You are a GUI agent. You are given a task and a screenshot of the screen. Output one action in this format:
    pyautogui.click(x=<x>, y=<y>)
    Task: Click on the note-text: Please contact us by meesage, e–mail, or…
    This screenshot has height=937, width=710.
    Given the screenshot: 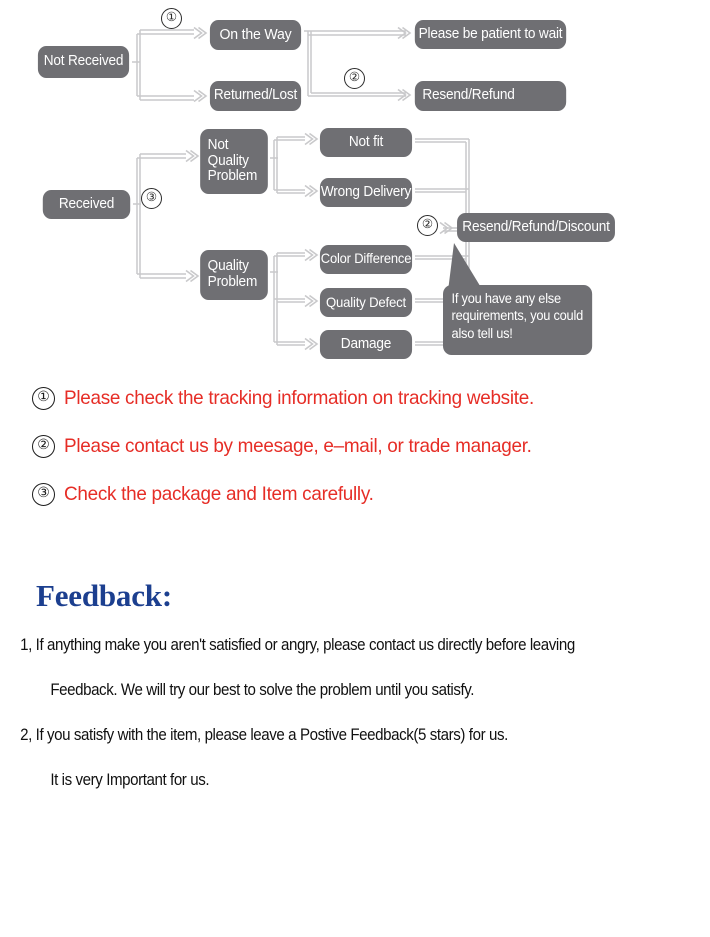 What is the action you would take?
    pyautogui.click(x=298, y=445)
    